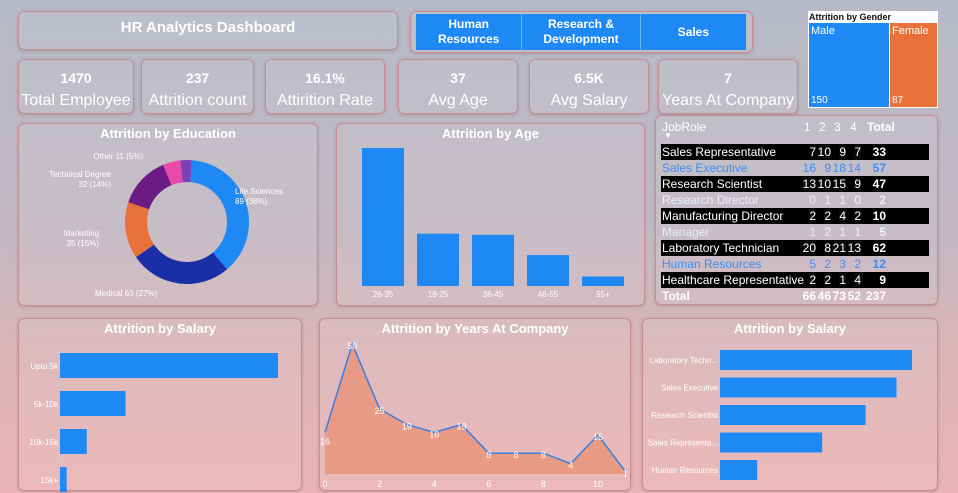 This screenshot has width=958, height=493. Describe the element at coordinates (879, 168) in the screenshot. I see `matrix-cell-total: 57` at that location.